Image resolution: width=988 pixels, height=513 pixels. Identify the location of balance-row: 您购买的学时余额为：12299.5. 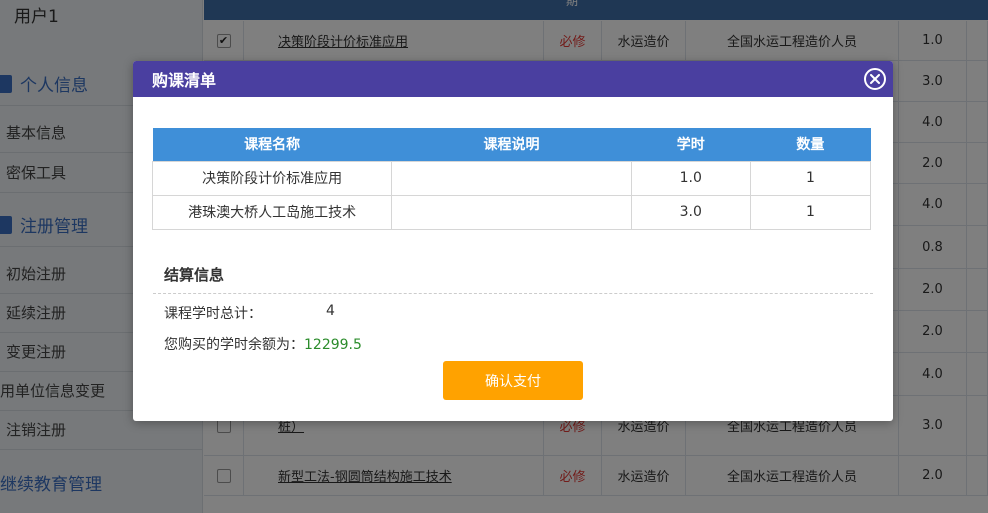
(263, 344).